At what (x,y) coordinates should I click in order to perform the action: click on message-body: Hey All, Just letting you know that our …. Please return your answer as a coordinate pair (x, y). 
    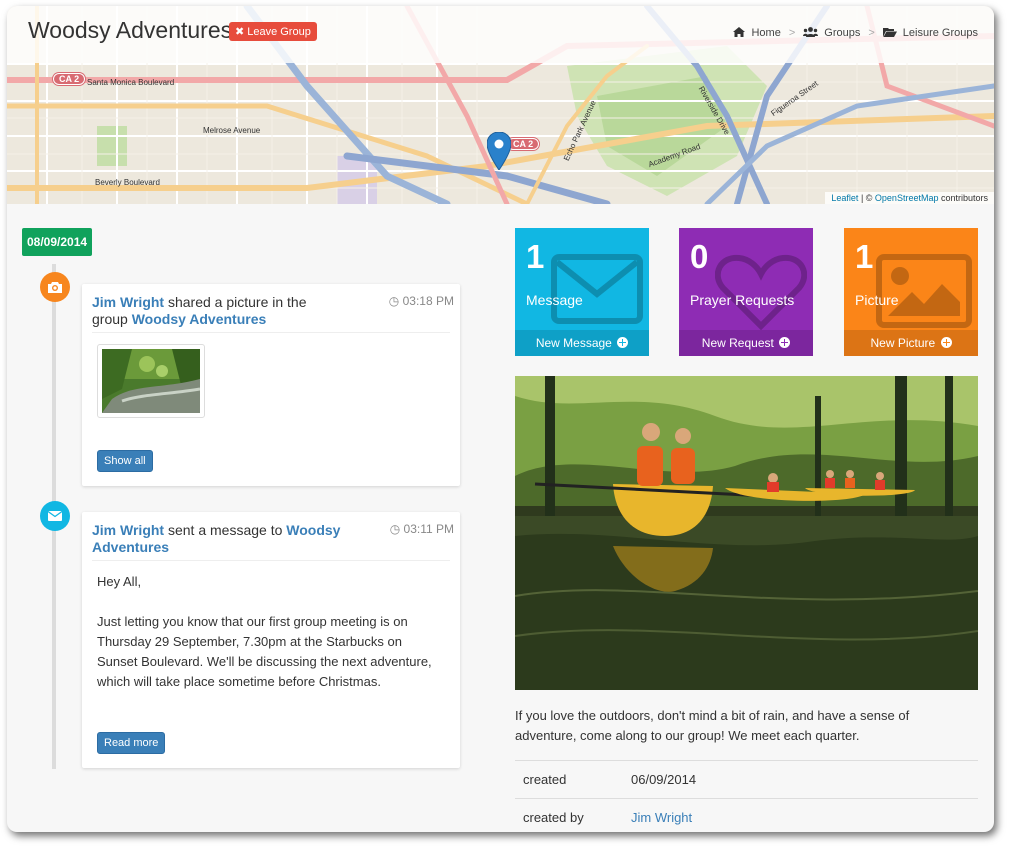
    Looking at the image, I should click on (269, 642).